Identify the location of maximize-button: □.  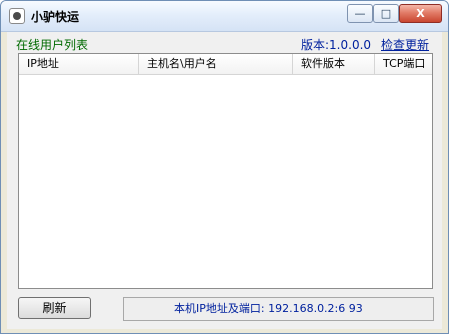
(386, 13).